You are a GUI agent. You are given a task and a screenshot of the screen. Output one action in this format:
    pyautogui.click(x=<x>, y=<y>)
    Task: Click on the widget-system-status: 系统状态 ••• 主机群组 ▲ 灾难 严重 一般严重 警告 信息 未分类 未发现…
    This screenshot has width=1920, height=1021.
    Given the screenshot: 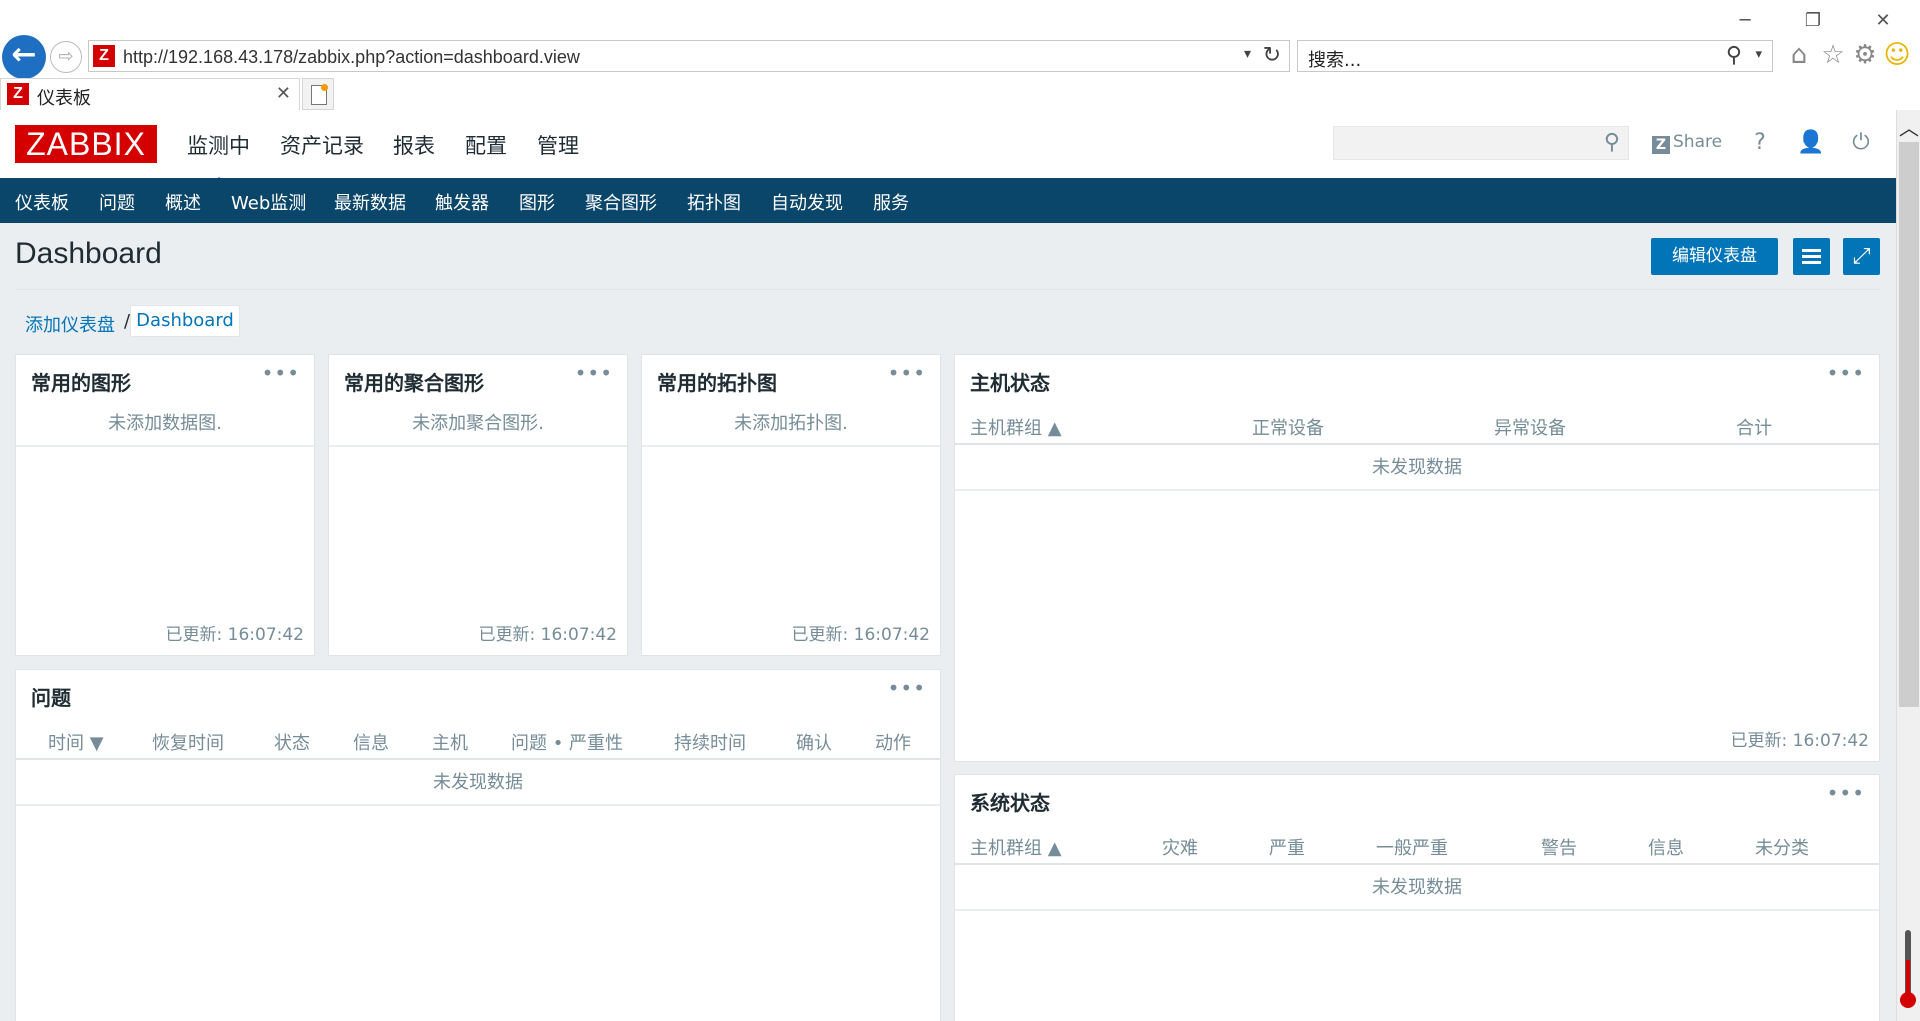 What is the action you would take?
    pyautogui.click(x=1417, y=897)
    